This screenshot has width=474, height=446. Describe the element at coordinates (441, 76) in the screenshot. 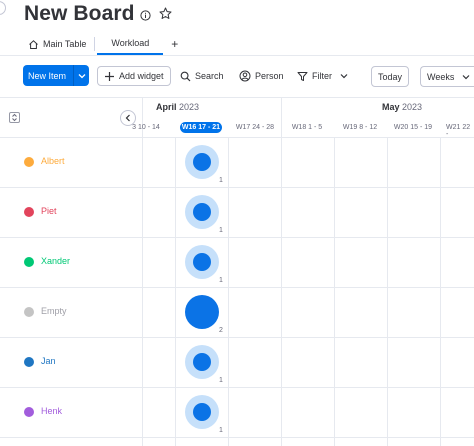

I see `view-select-value: Weeks` at that location.